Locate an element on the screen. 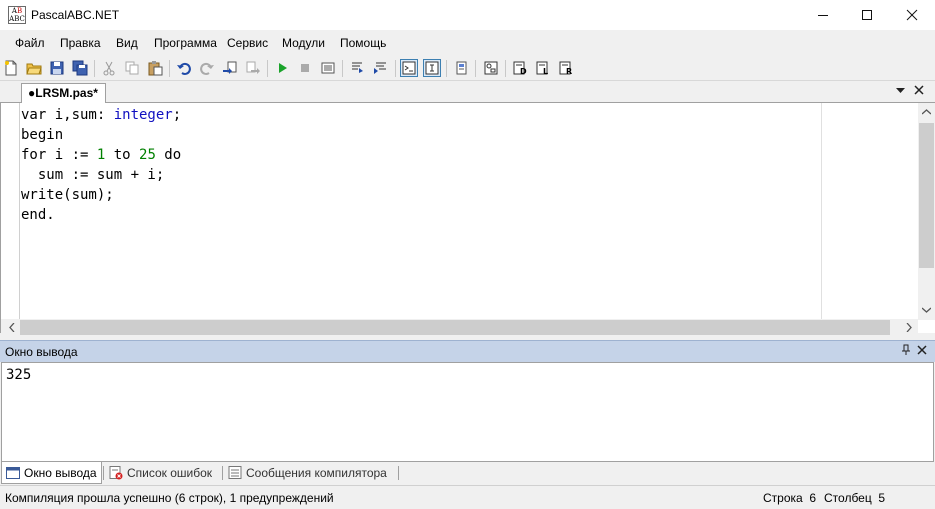 This screenshot has height=509, width=935. svg-text: D is located at coordinates (523, 71).